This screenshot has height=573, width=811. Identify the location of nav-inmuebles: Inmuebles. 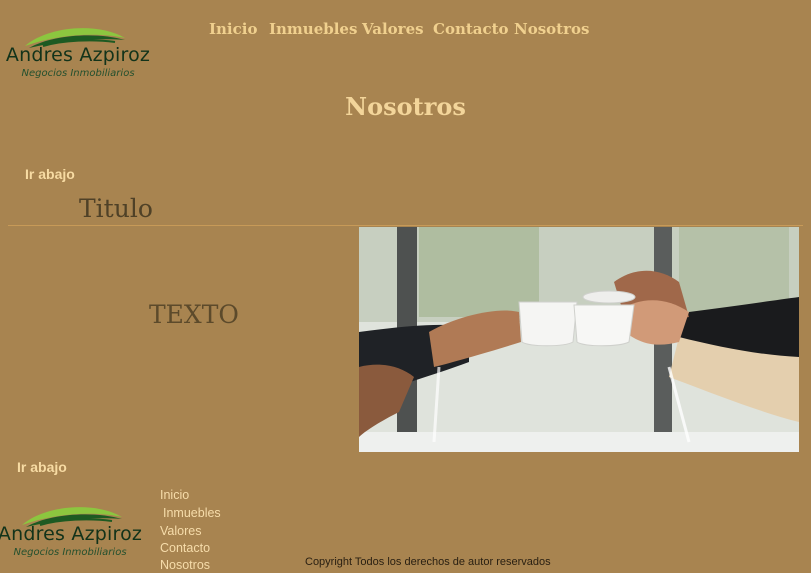
(313, 29).